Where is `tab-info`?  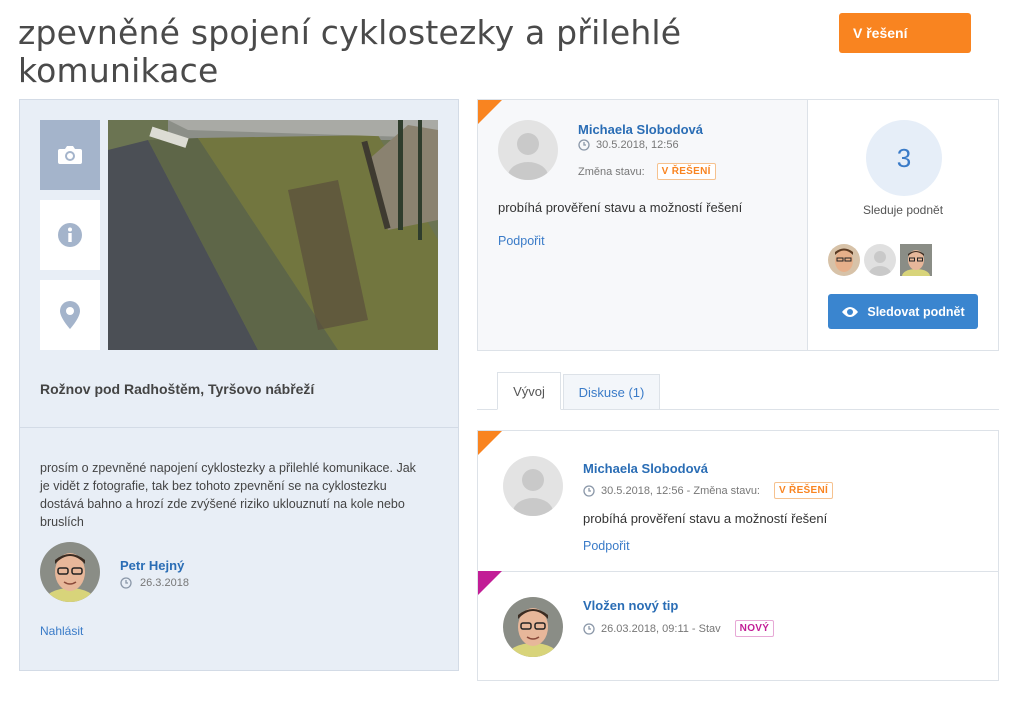 tab-info is located at coordinates (70, 235).